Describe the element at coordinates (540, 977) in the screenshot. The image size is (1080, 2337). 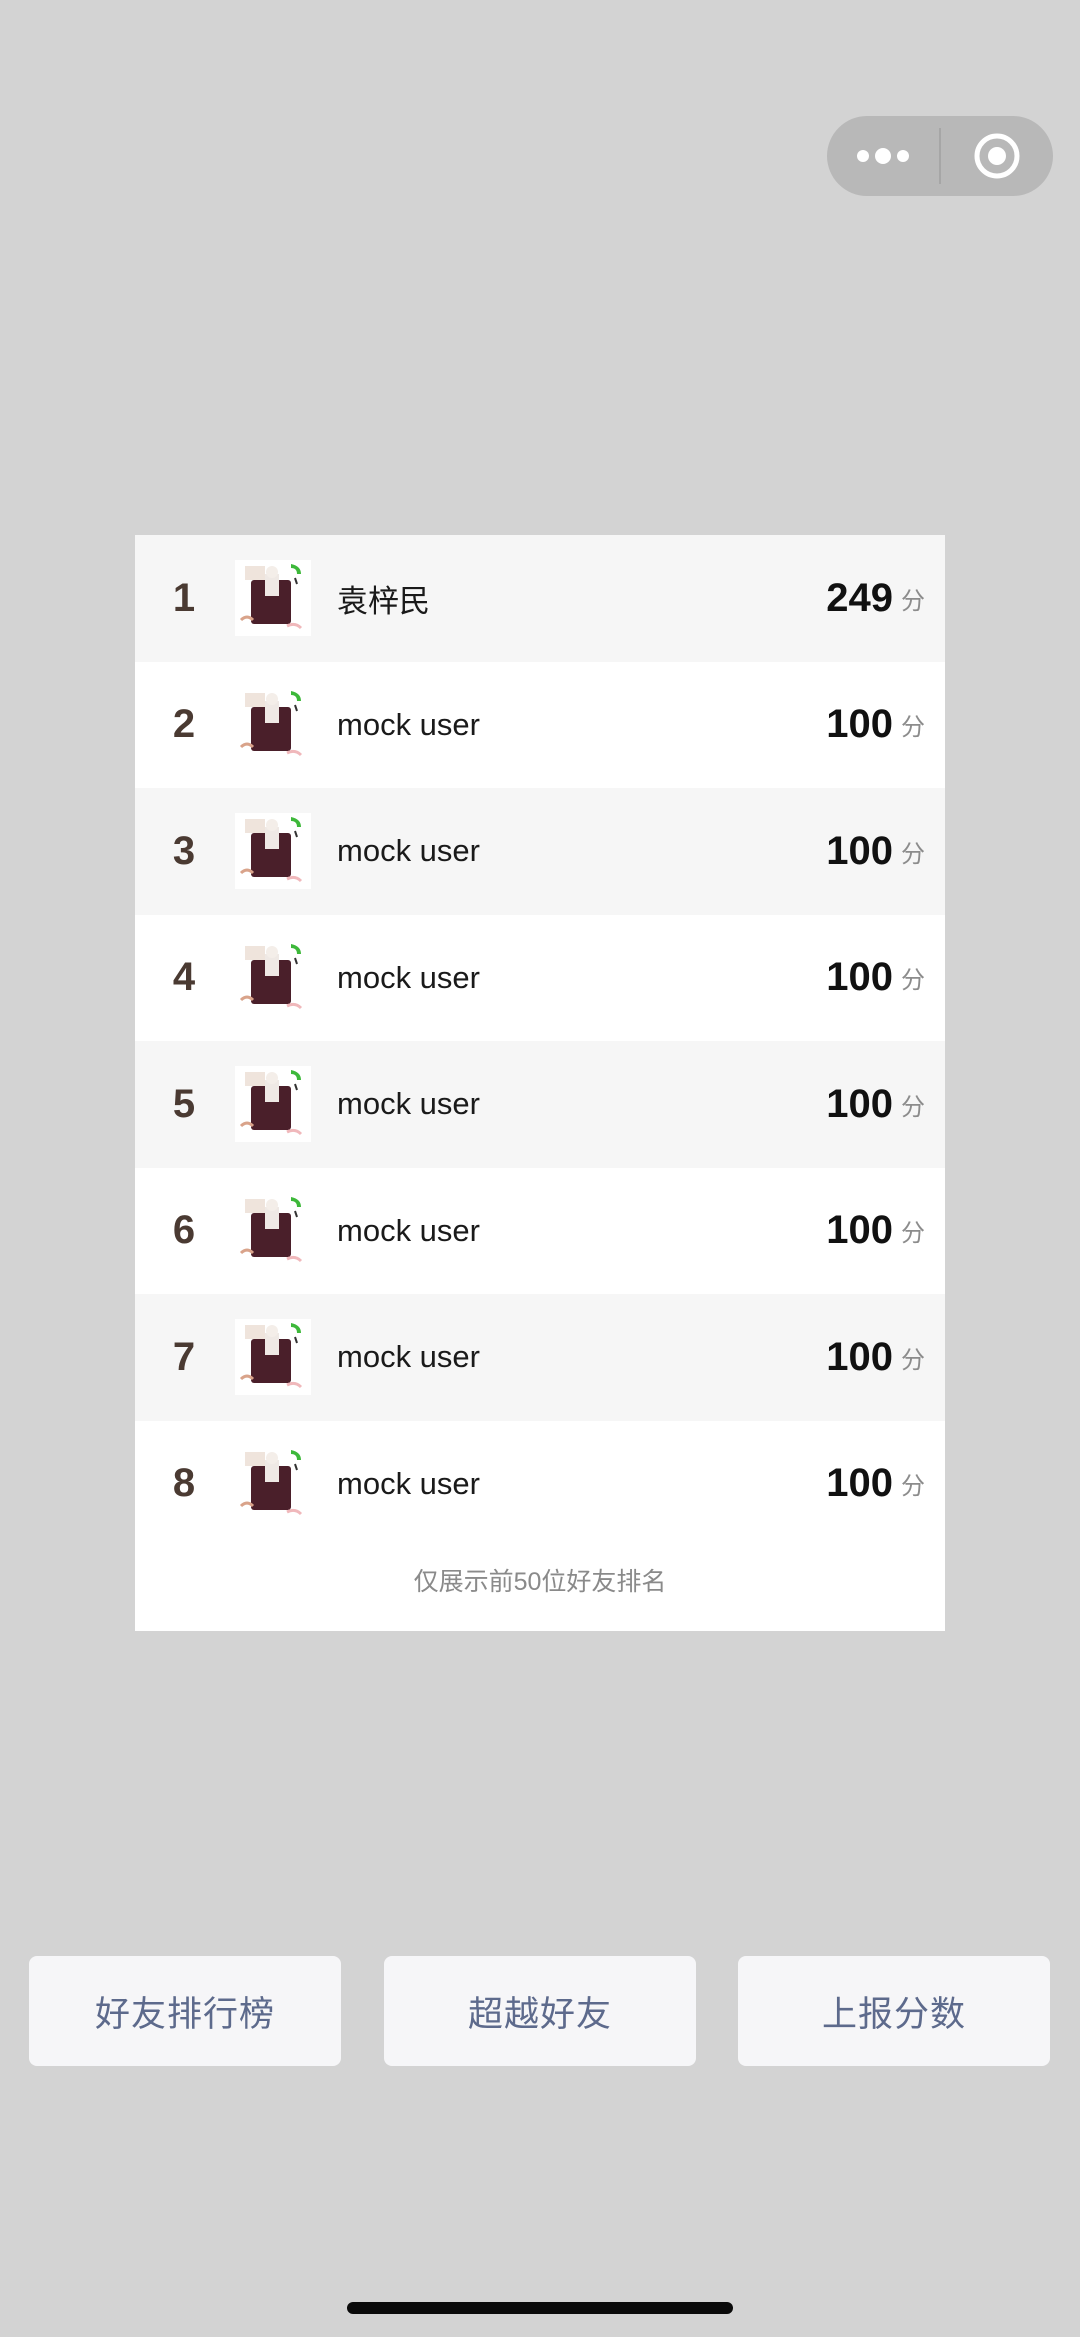
I see `ranking-row: 4 mock user 100 分` at that location.